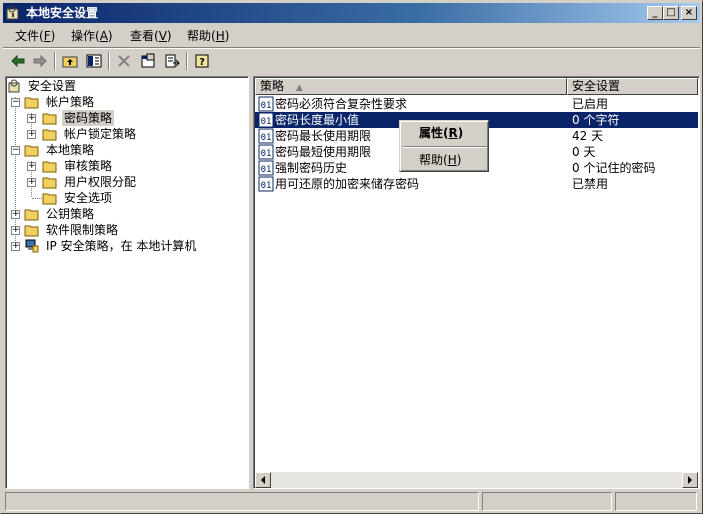 Image resolution: width=703 pixels, height=514 pixels. What do you see at coordinates (40, 61) in the screenshot?
I see `forward-button` at bounding box center [40, 61].